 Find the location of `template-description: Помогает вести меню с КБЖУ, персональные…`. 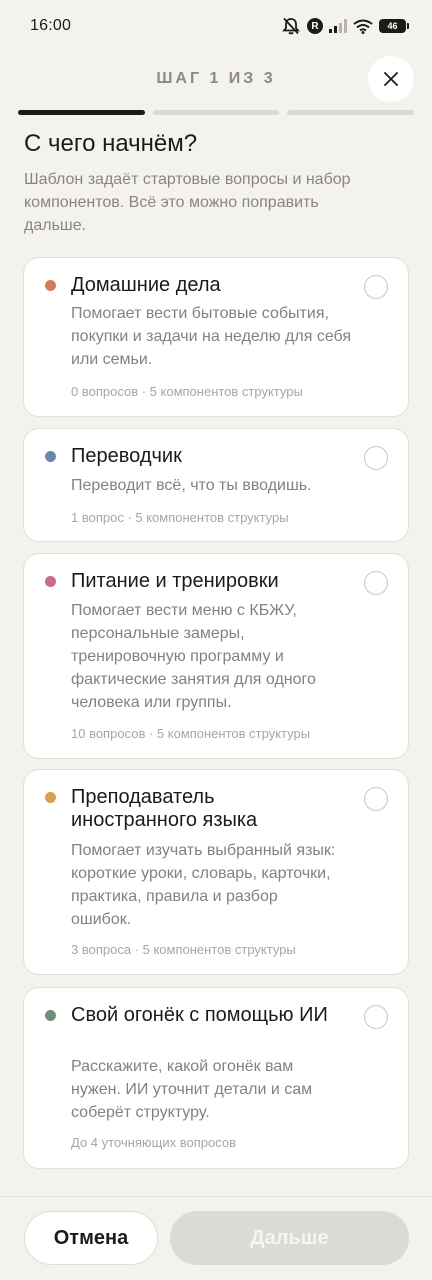

template-description: Помогает вести меню с КБЖУ, персональные… is located at coordinates (193, 656).